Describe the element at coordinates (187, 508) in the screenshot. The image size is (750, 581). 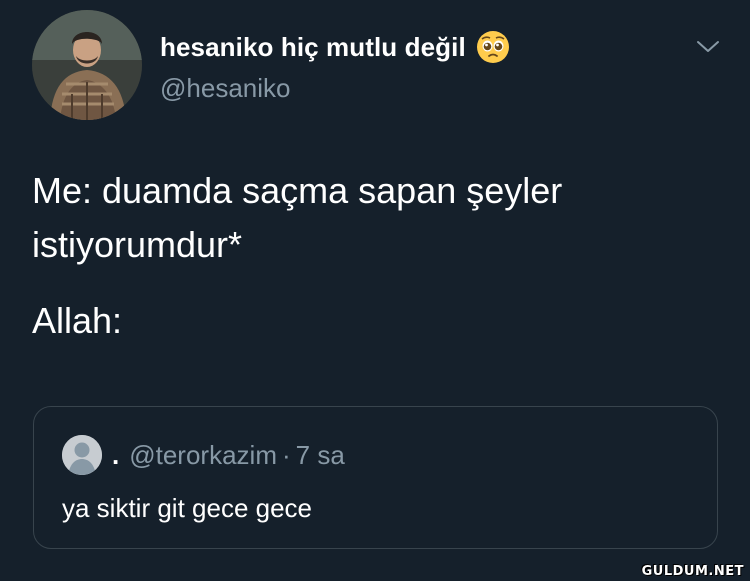
I see `quoted-tweet-text: ya siktir git gece gece` at that location.